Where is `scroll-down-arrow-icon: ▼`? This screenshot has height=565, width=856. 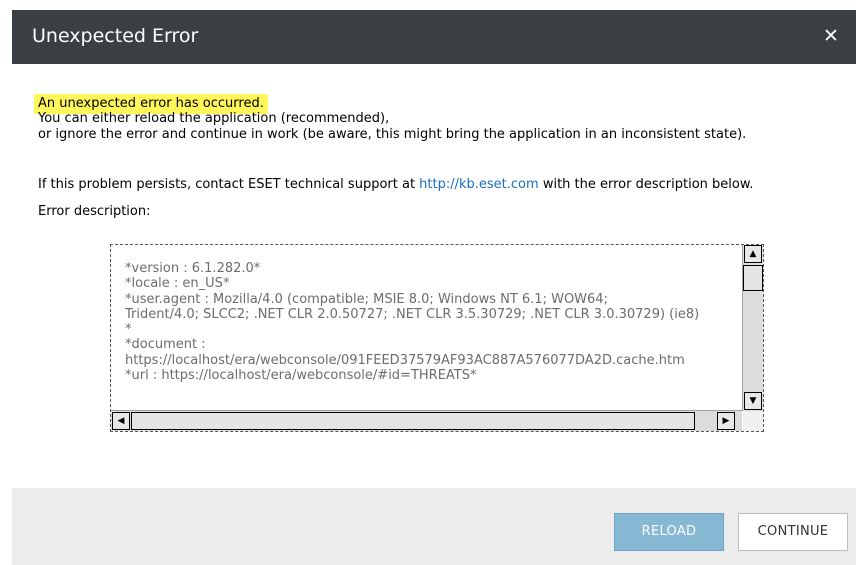 scroll-down-arrow-icon: ▼ is located at coordinates (753, 401).